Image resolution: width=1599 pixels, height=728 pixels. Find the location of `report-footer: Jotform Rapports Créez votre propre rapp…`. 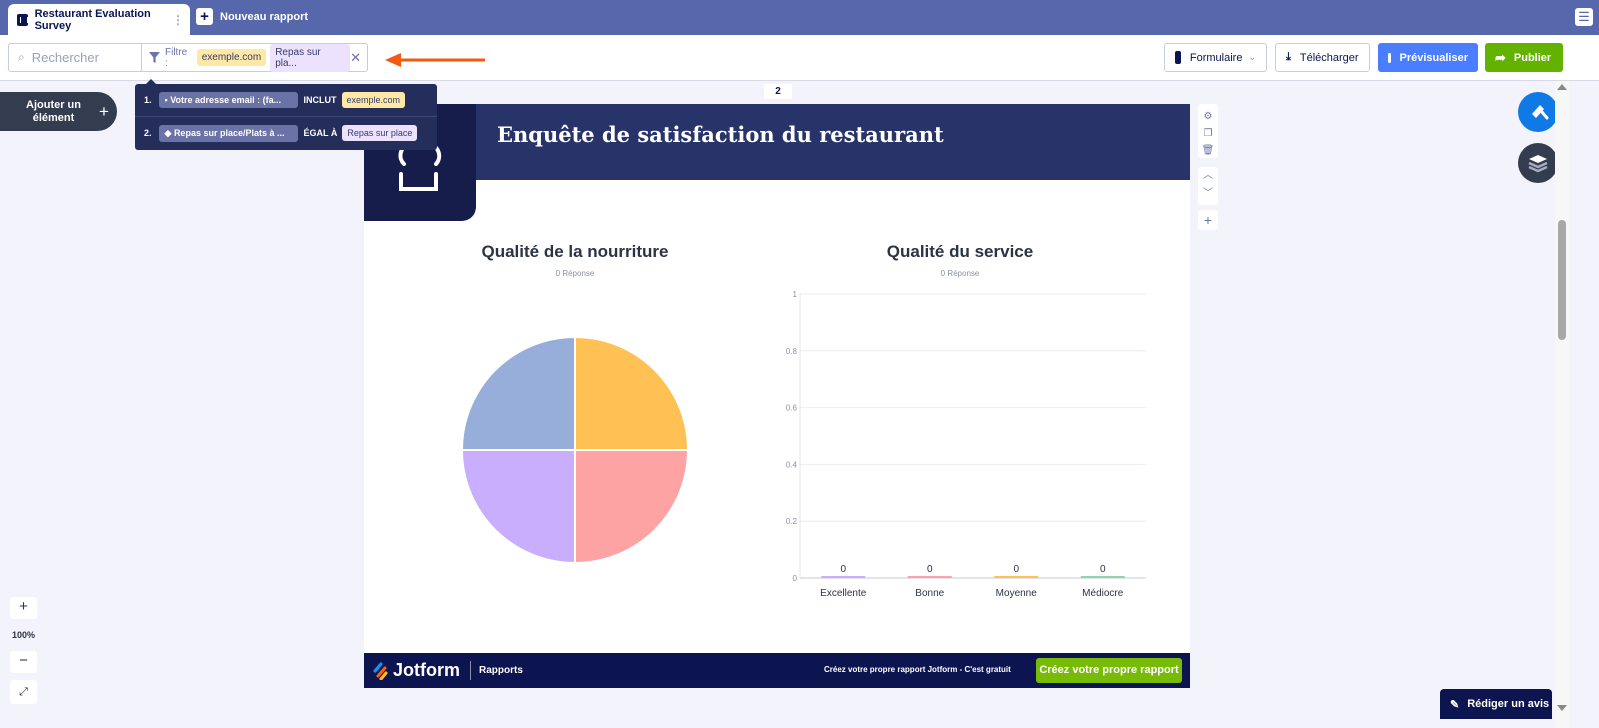

report-footer: Jotform Rapports Créez votre propre rapp… is located at coordinates (777, 670).